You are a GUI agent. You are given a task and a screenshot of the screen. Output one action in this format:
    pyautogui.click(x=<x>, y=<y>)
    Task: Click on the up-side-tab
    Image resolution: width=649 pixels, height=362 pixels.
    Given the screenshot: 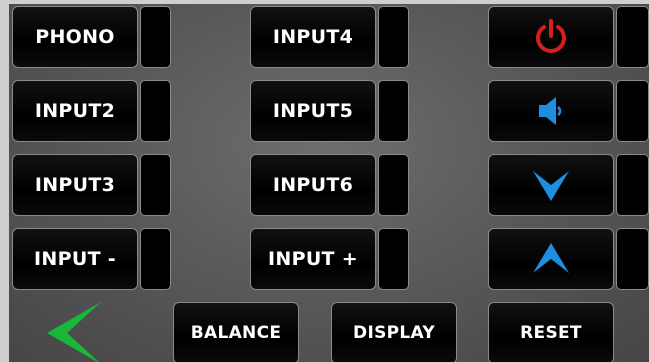 What is the action you would take?
    pyautogui.click(x=632, y=259)
    